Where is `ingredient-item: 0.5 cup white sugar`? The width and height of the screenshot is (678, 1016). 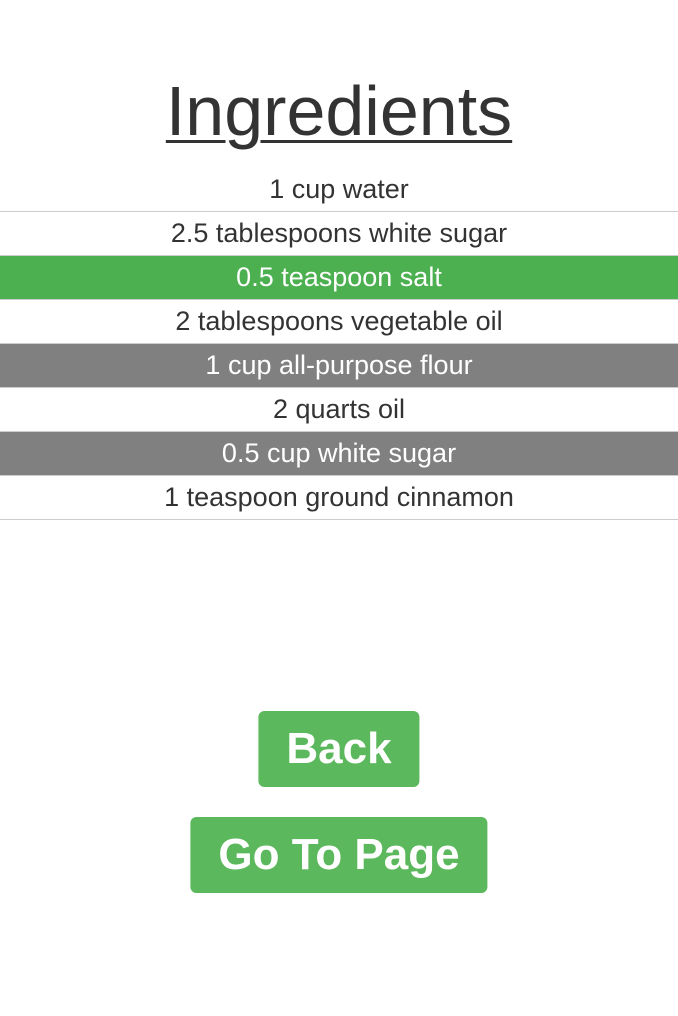 ingredient-item: 0.5 cup white sugar is located at coordinates (339, 454).